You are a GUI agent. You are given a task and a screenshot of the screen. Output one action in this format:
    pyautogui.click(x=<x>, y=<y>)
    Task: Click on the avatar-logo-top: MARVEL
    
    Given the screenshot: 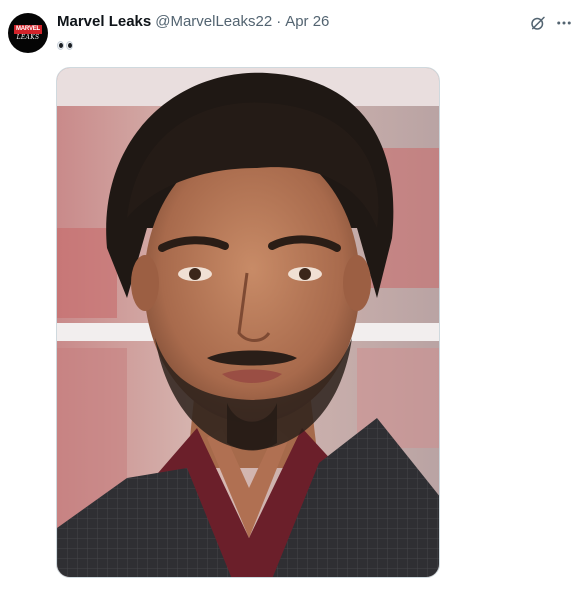 What is the action you would take?
    pyautogui.click(x=28, y=29)
    